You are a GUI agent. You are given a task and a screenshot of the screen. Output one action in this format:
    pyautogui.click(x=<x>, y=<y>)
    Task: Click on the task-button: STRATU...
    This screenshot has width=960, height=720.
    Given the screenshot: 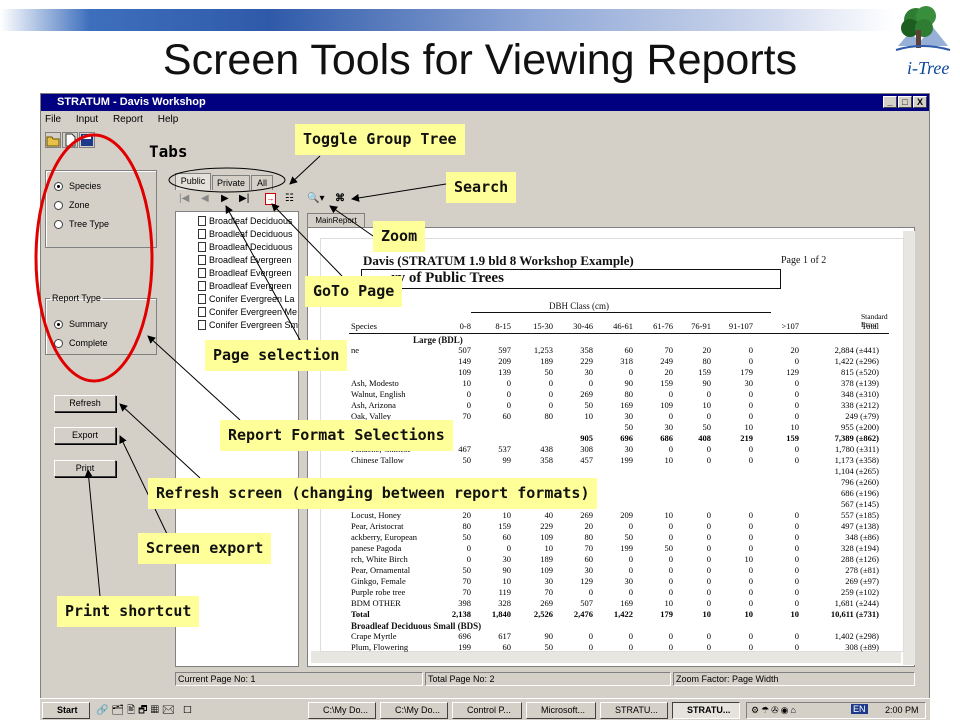 What is the action you would take?
    pyautogui.click(x=634, y=710)
    